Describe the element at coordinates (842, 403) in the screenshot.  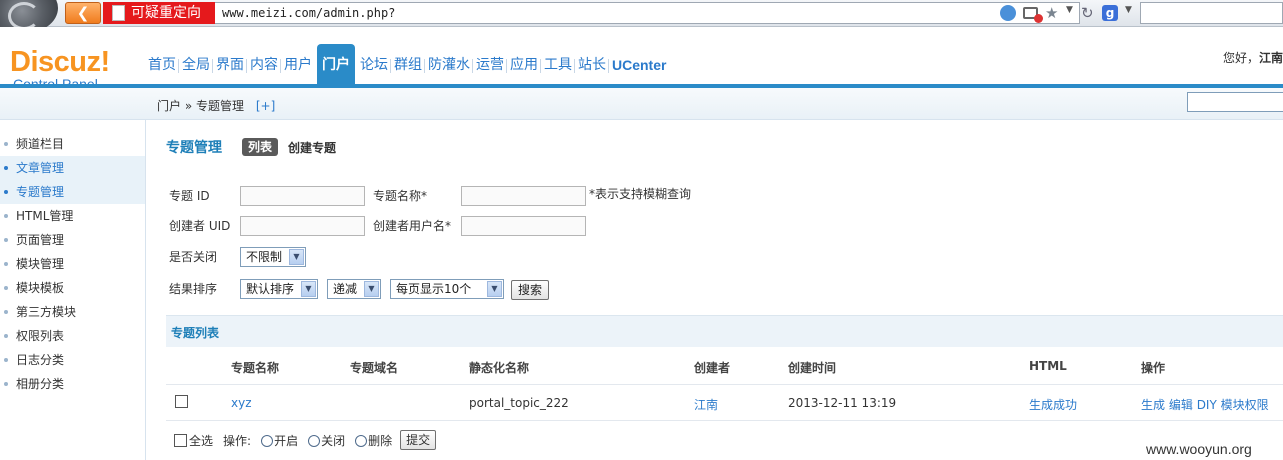
I see `created-time: 2013-12-11 13:19` at that location.